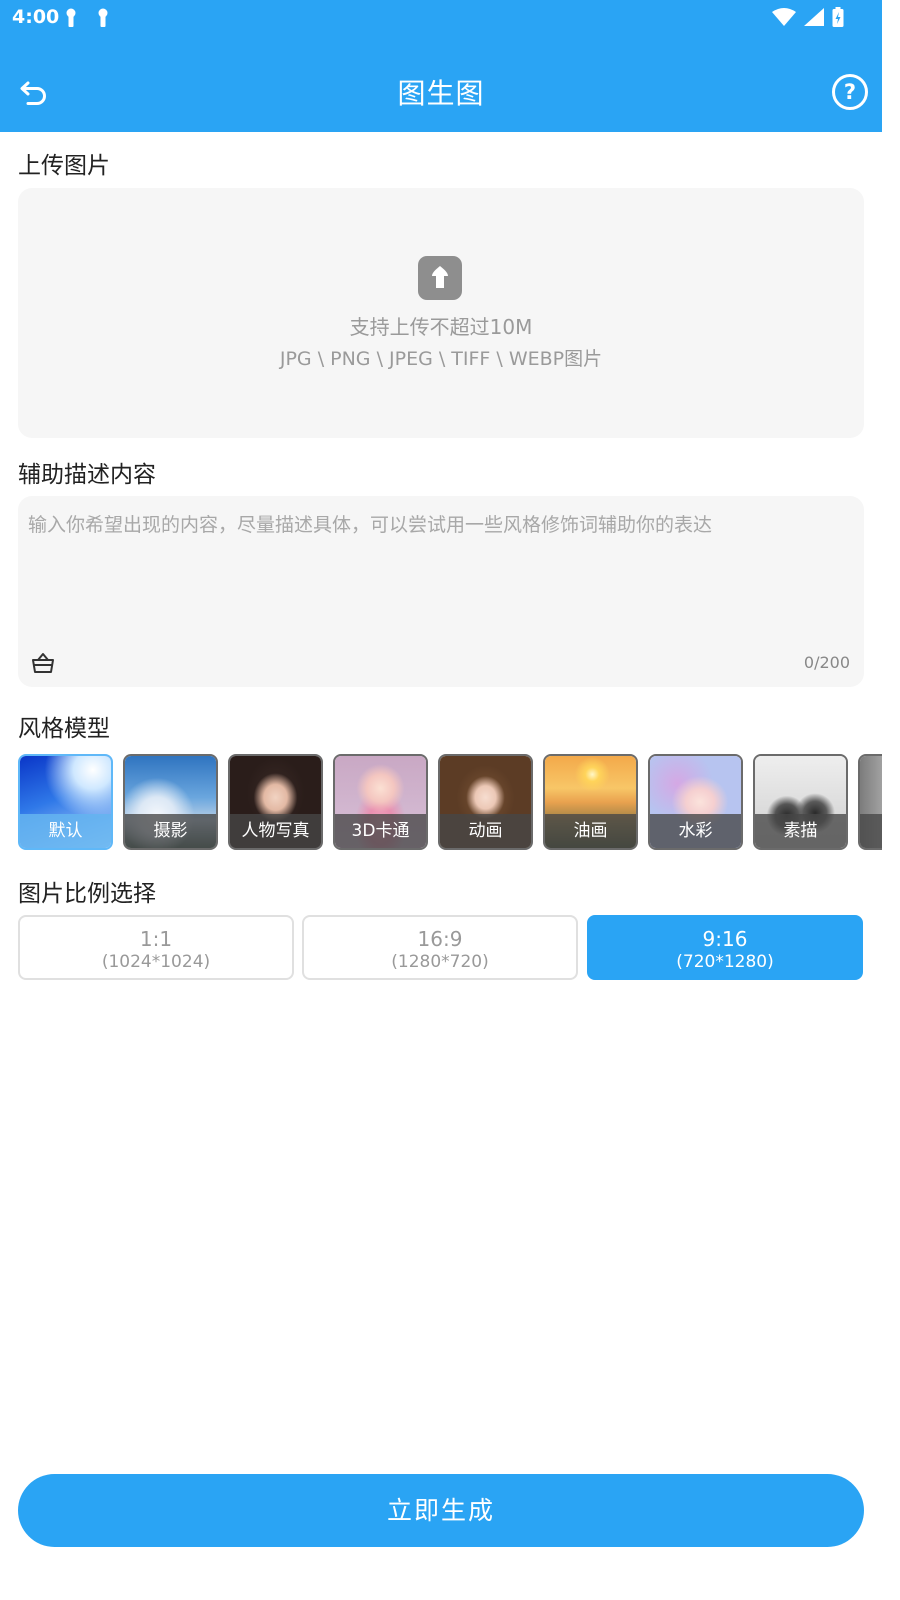  I want to click on style-item-watercolor: 水彩, so click(695, 802).